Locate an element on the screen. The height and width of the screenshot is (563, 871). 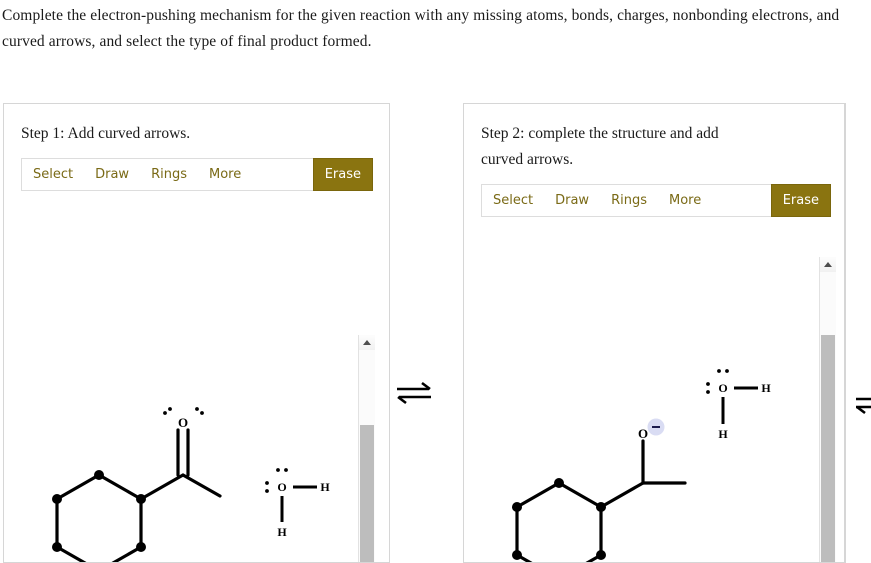
scroll-up-arrow-step1 is located at coordinates (367, 342).